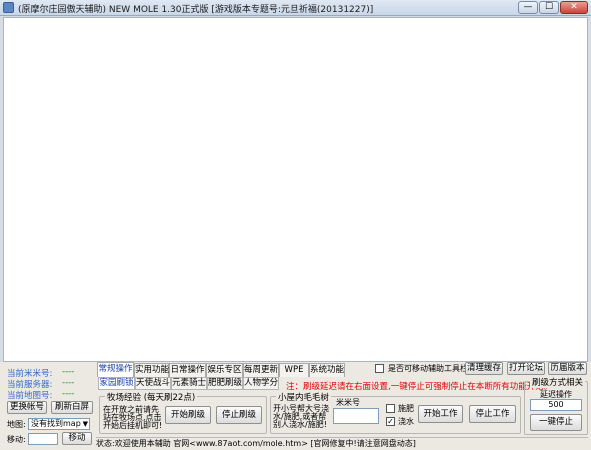 This screenshot has width=591, height=450. Describe the element at coordinates (261, 370) in the screenshot. I see `tab-weekly: 每周更新` at that location.